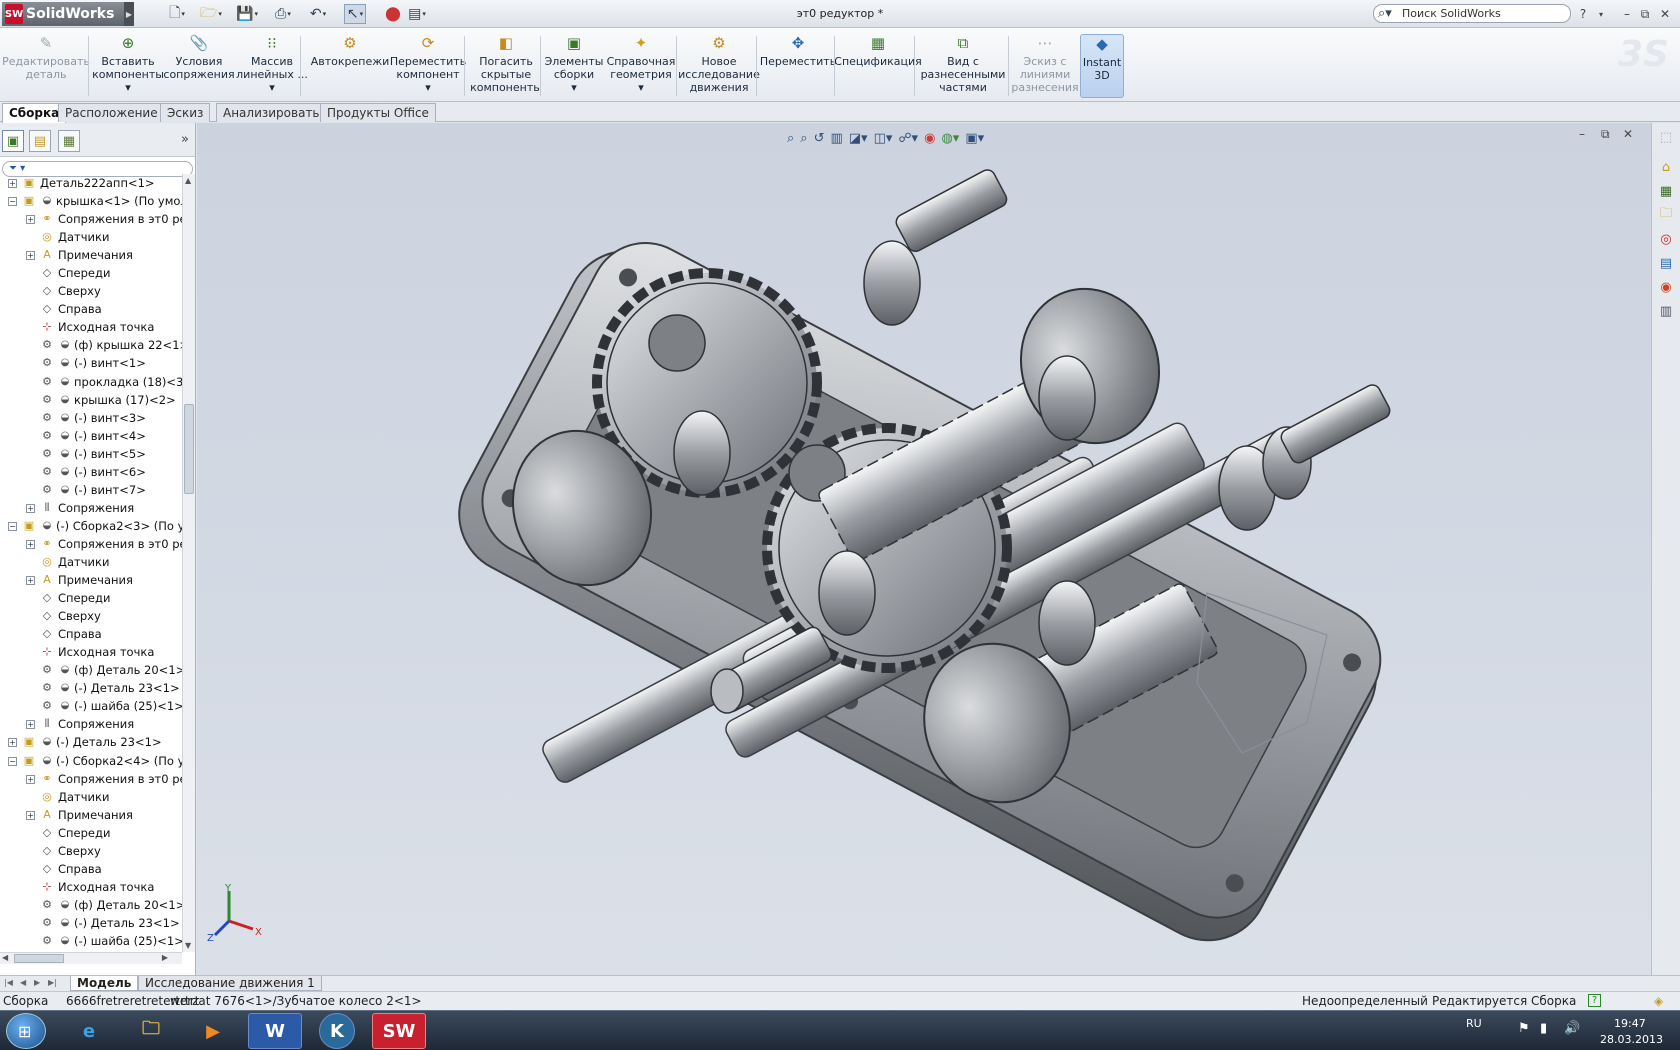 The width and height of the screenshot is (1680, 1050). Describe the element at coordinates (5, 957) in the screenshot. I see `scroll-left-icon: ◀` at that location.